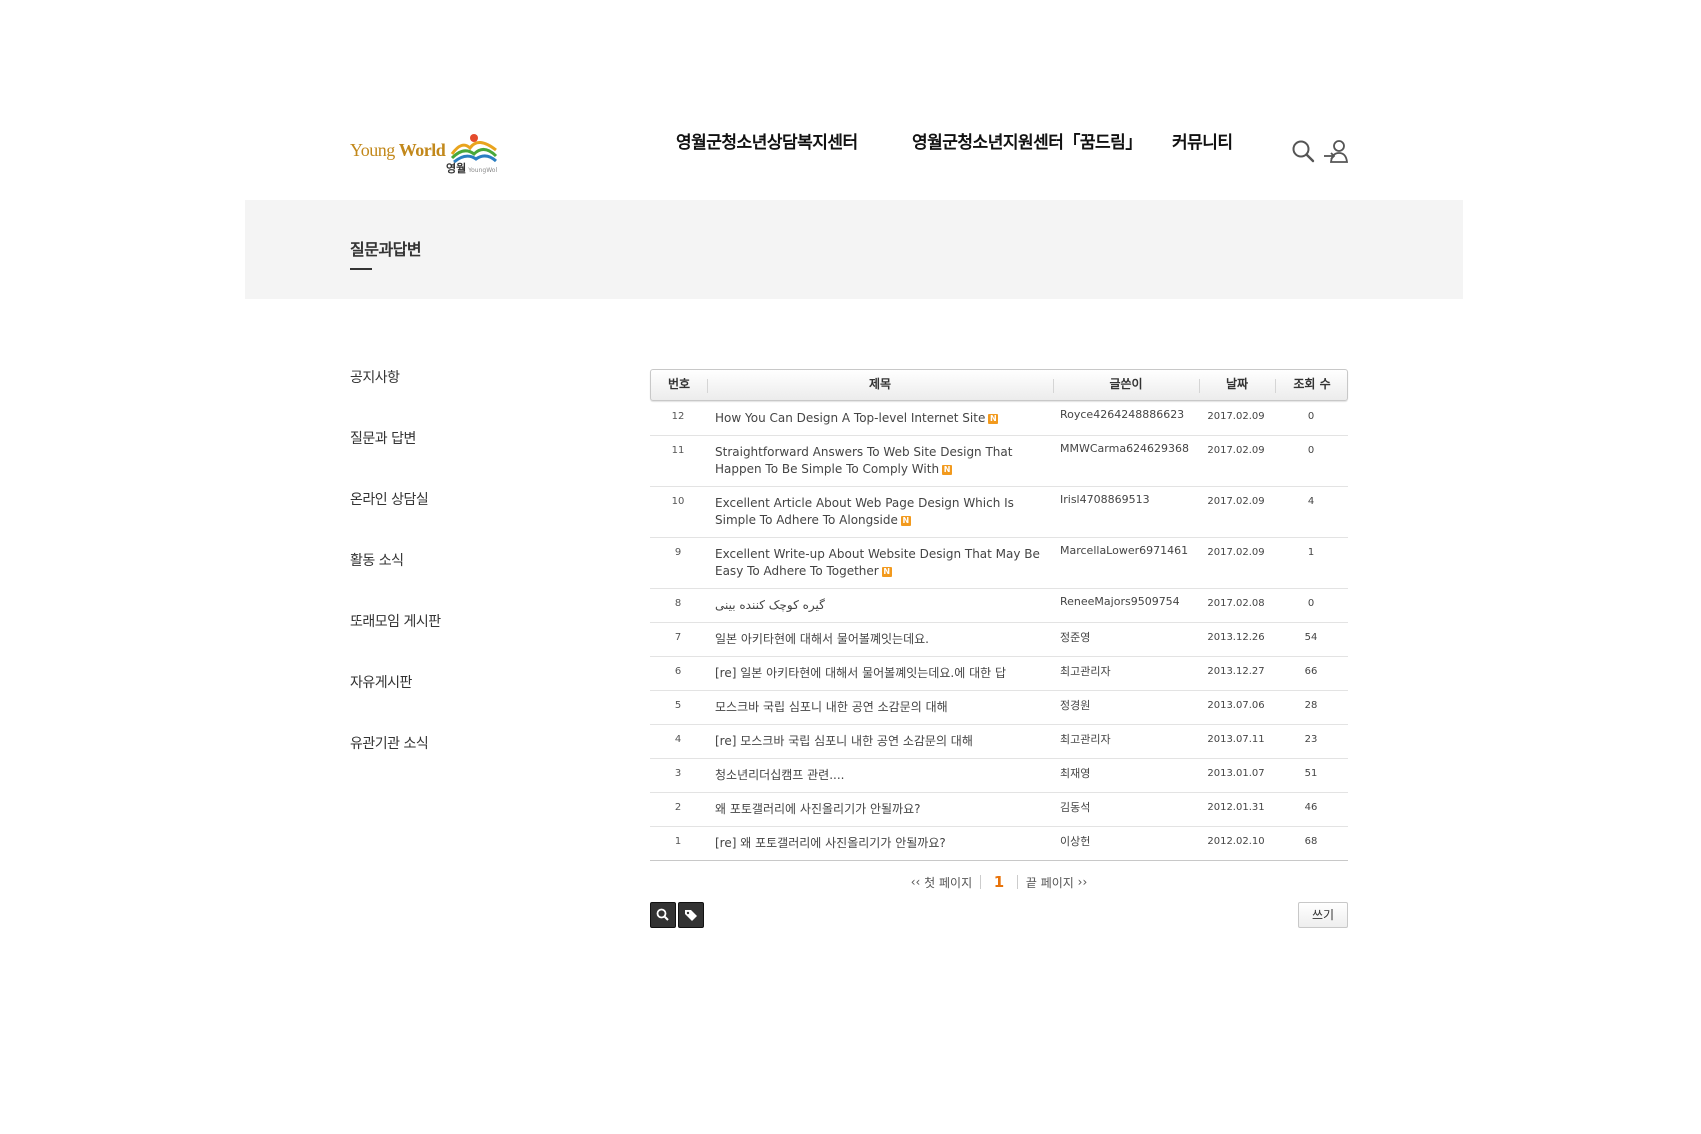 This screenshot has width=1701, height=1134. I want to click on row-number: 8, so click(678, 603).